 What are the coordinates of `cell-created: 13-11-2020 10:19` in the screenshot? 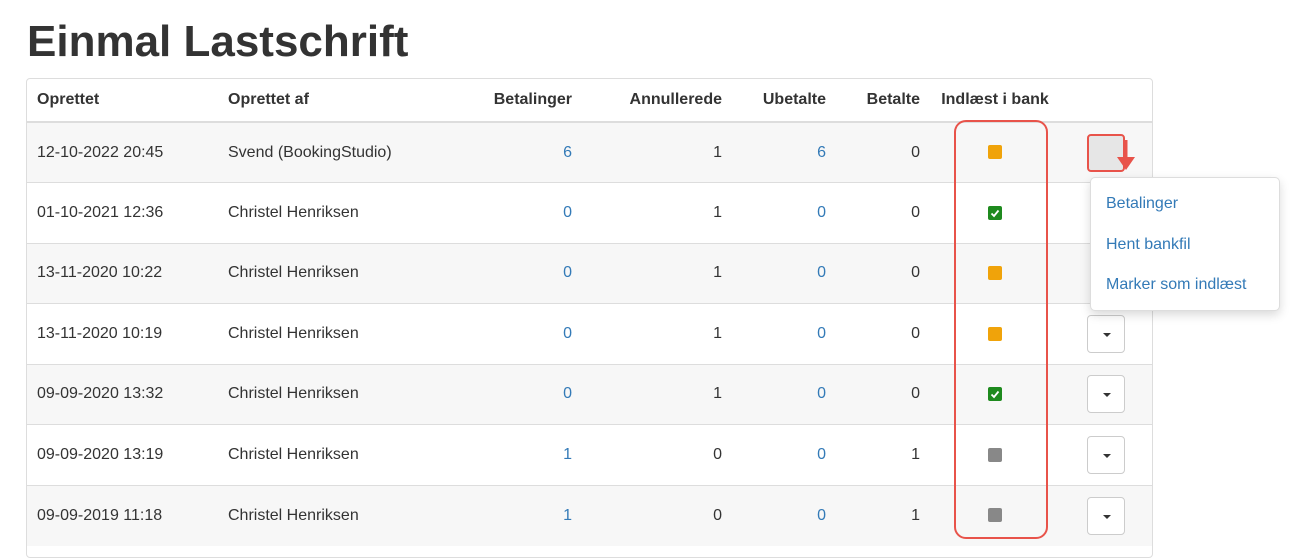 It's located at (122, 333).